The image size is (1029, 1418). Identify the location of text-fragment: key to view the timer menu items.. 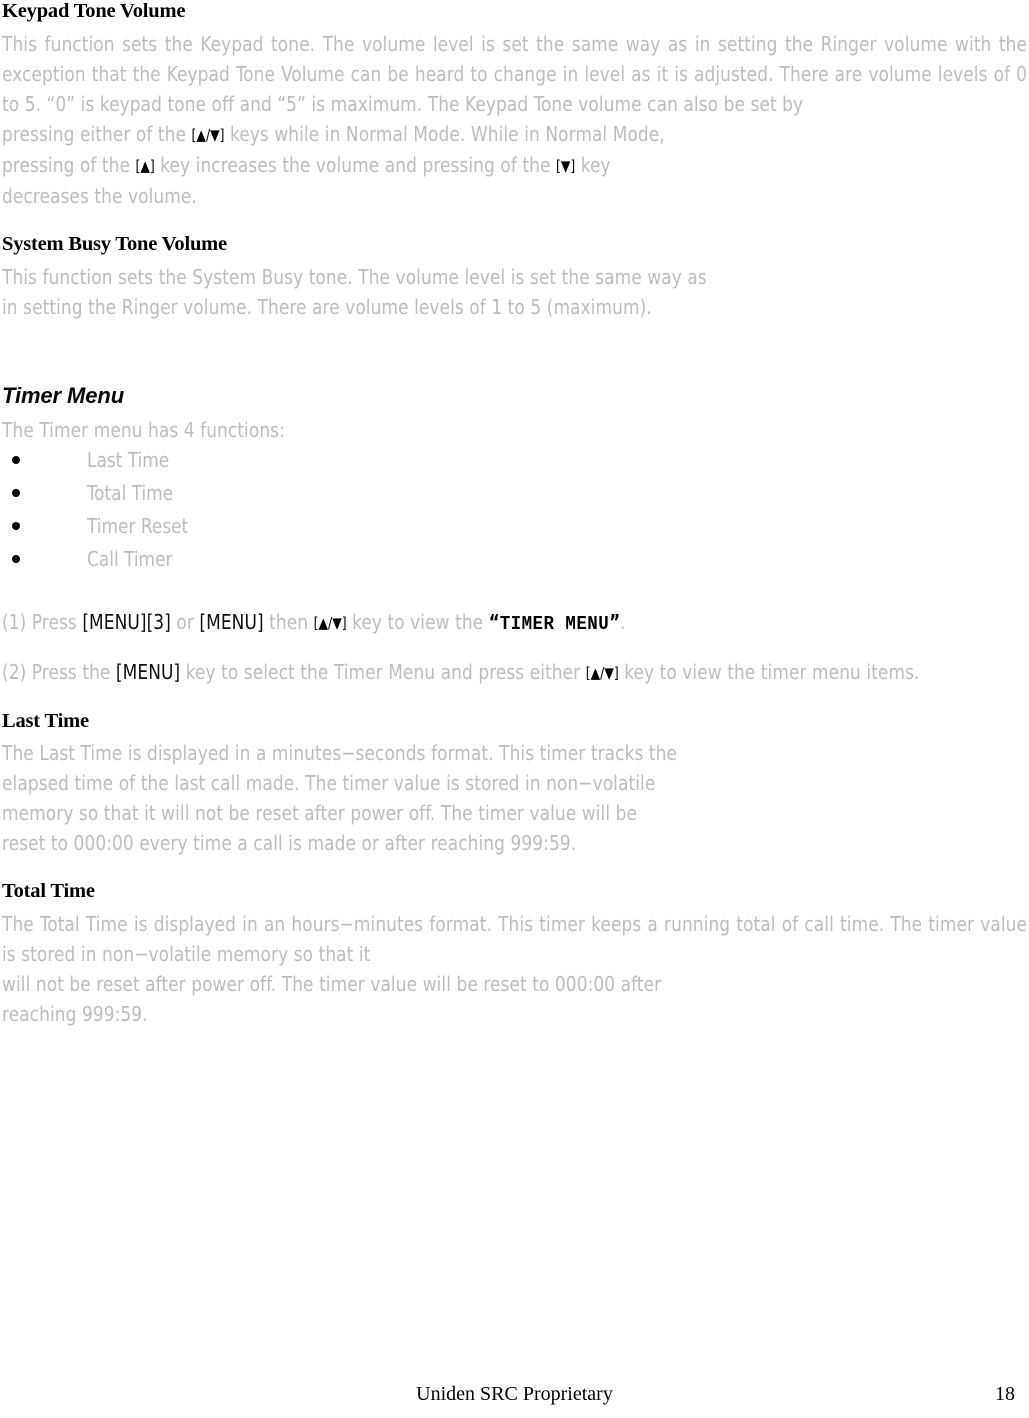
(769, 671).